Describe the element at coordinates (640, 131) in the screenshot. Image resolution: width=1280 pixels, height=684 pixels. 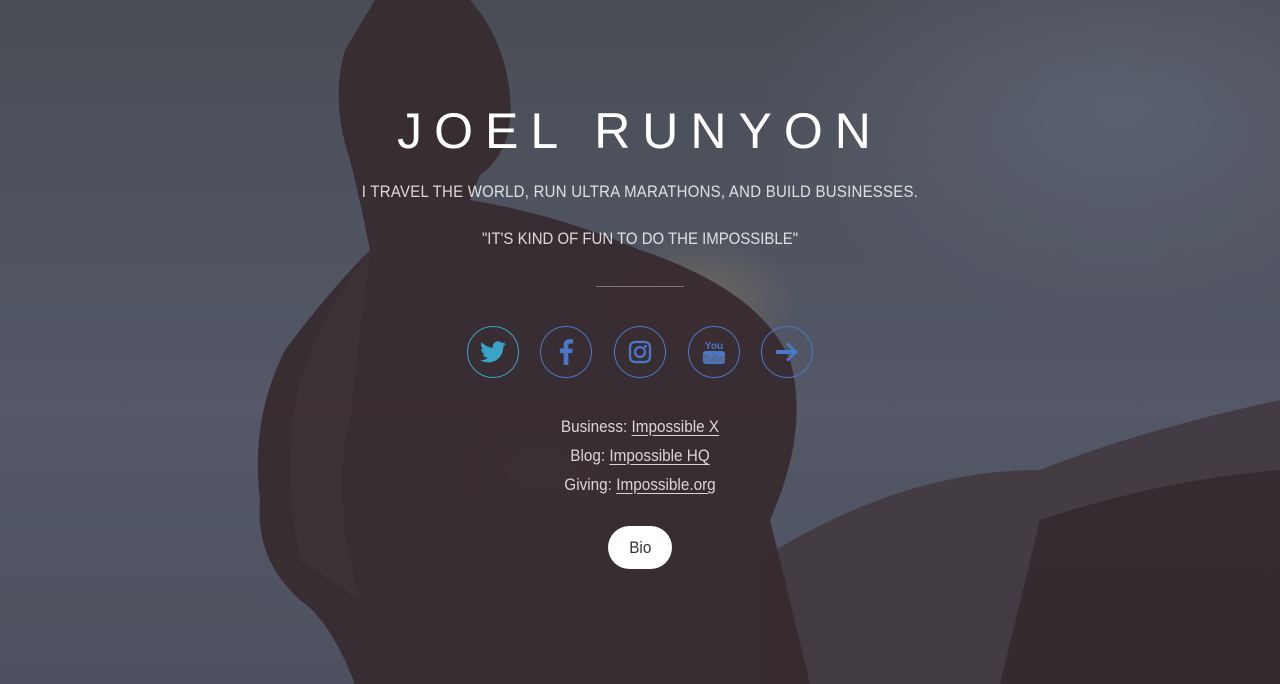
I see `site-title: JOEL RUNYON` at that location.